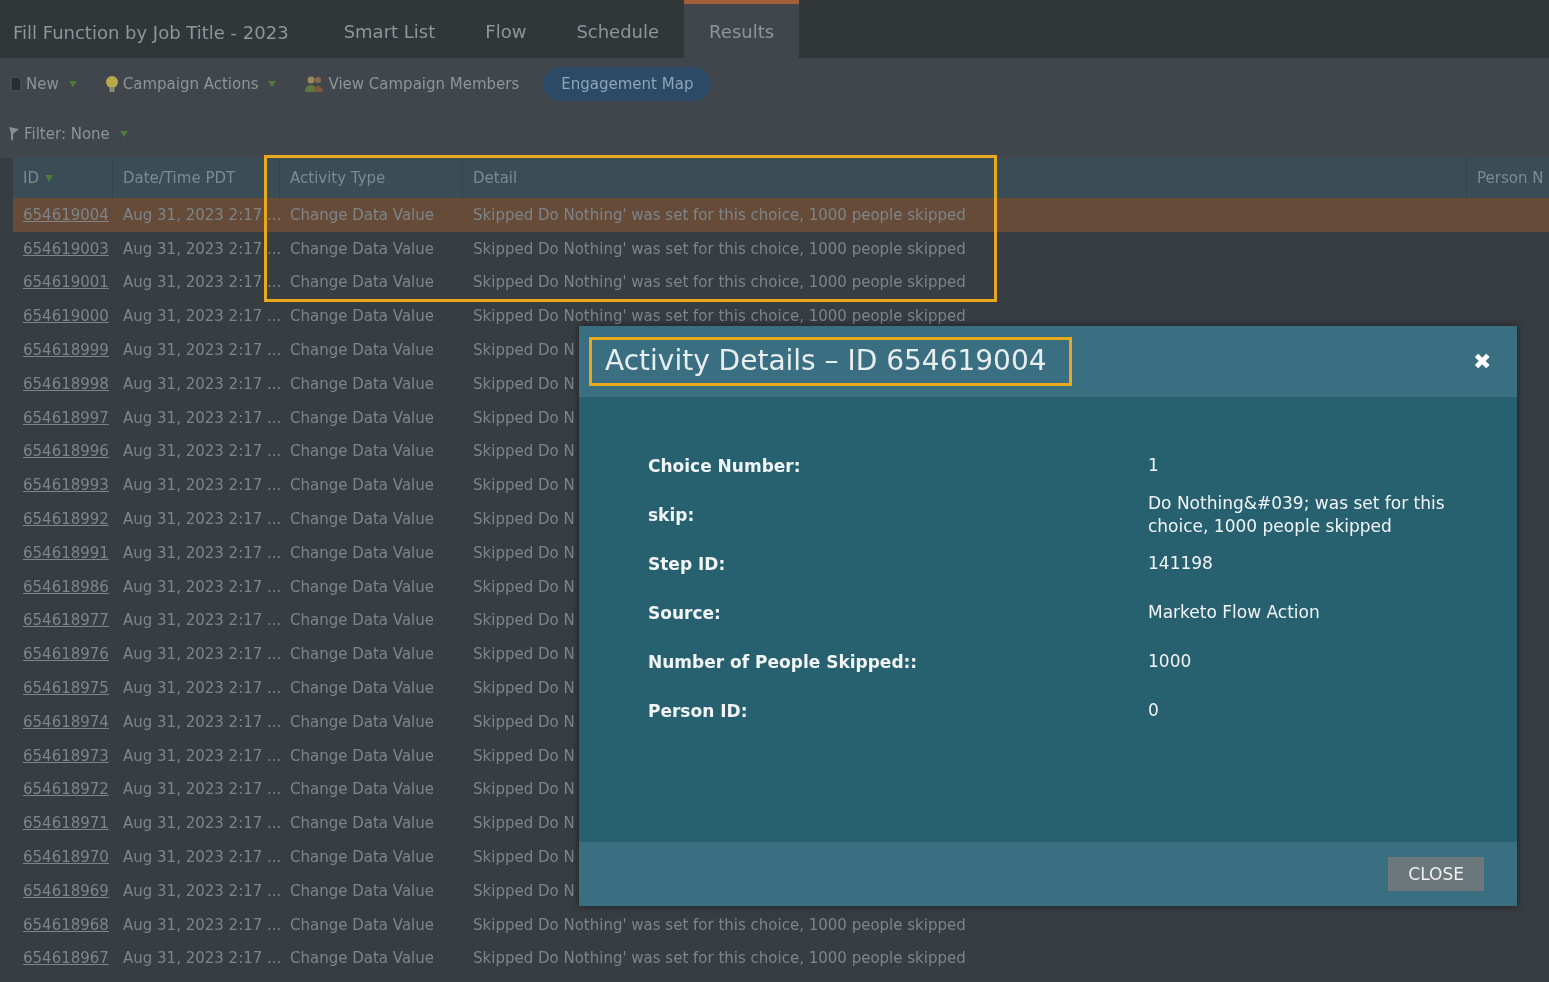 This screenshot has width=1549, height=982. Describe the element at coordinates (1436, 874) in the screenshot. I see `close-button: CLOSE` at that location.